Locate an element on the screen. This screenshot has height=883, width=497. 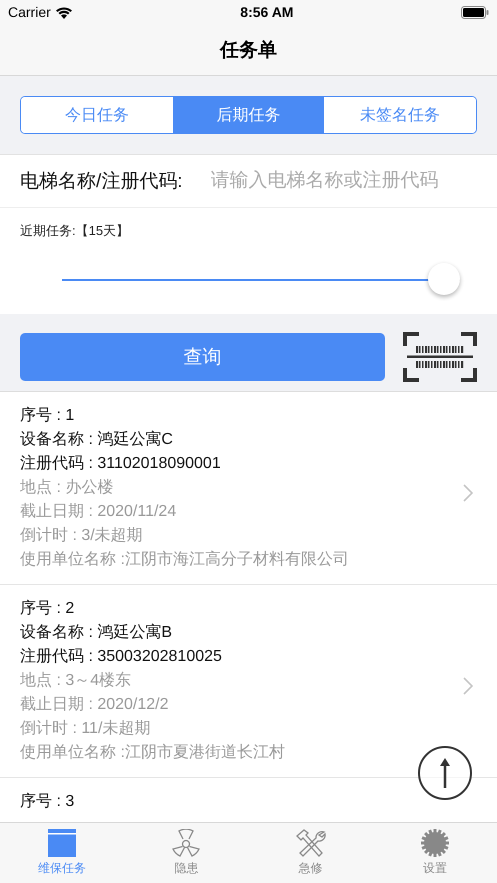
arrow-up-icon is located at coordinates (445, 773).